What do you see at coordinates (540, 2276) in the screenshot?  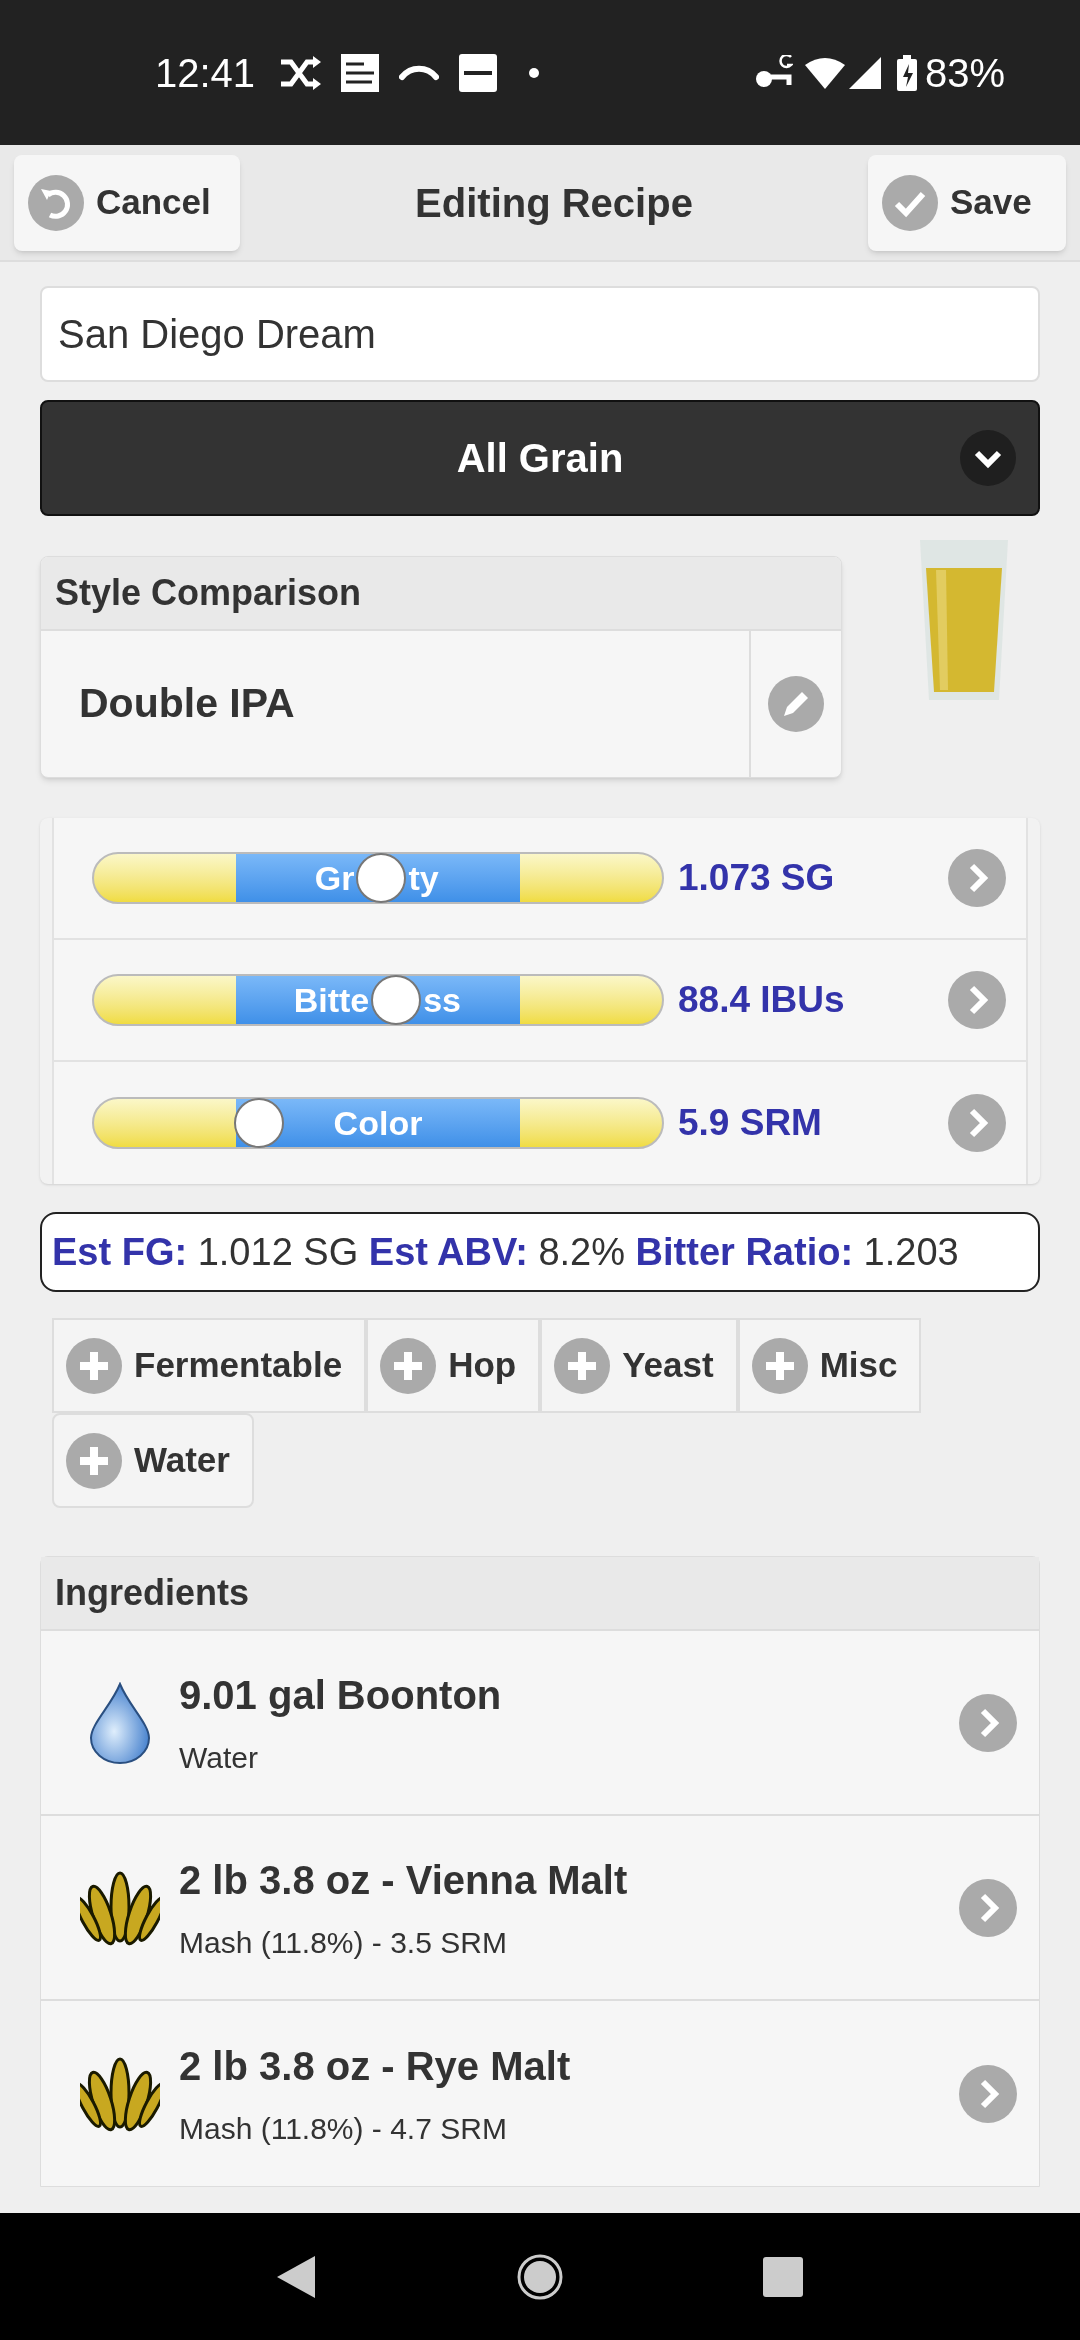 I see `home-icon` at bounding box center [540, 2276].